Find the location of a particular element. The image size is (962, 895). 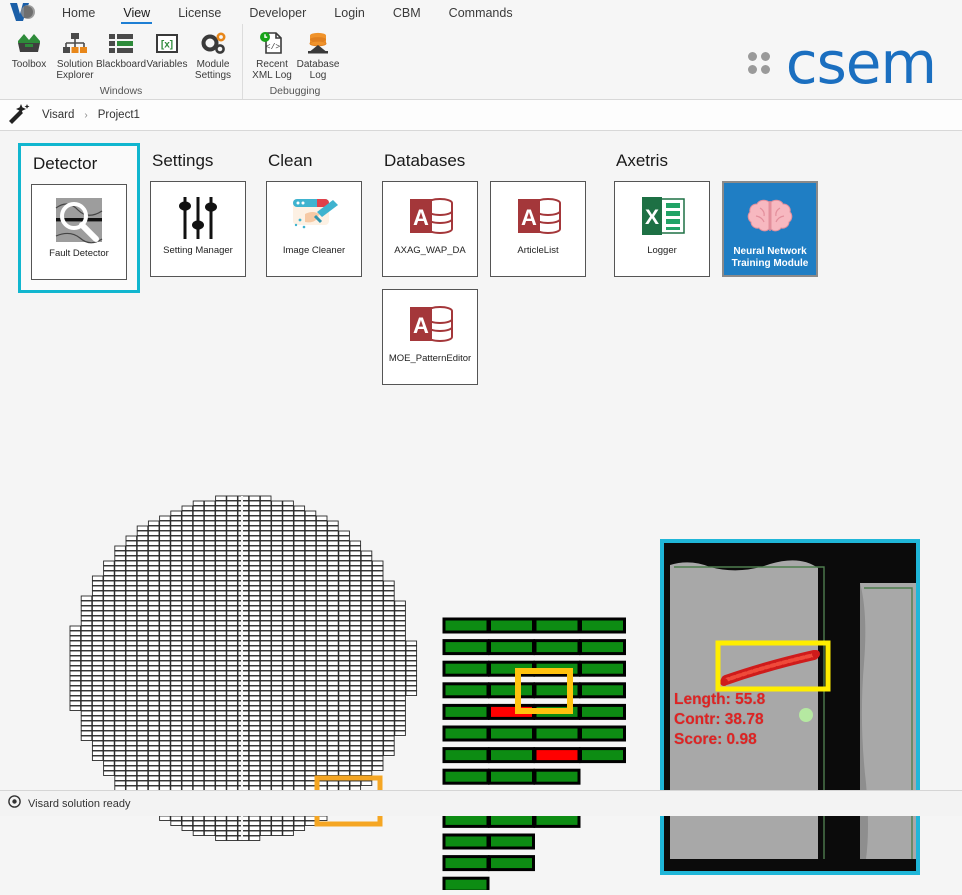

group-title: Databases is located at coordinates (425, 160).